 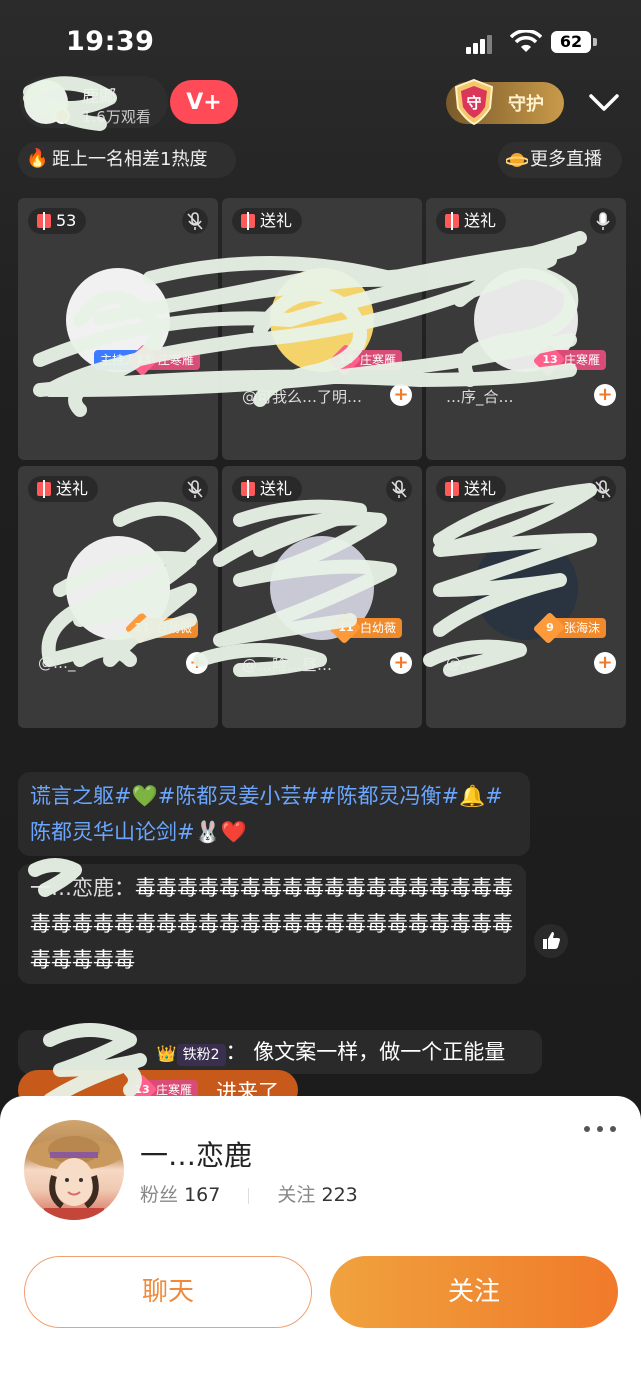 What do you see at coordinates (201, 1055) in the screenshot?
I see `fan-badge: 铁粉2` at bounding box center [201, 1055].